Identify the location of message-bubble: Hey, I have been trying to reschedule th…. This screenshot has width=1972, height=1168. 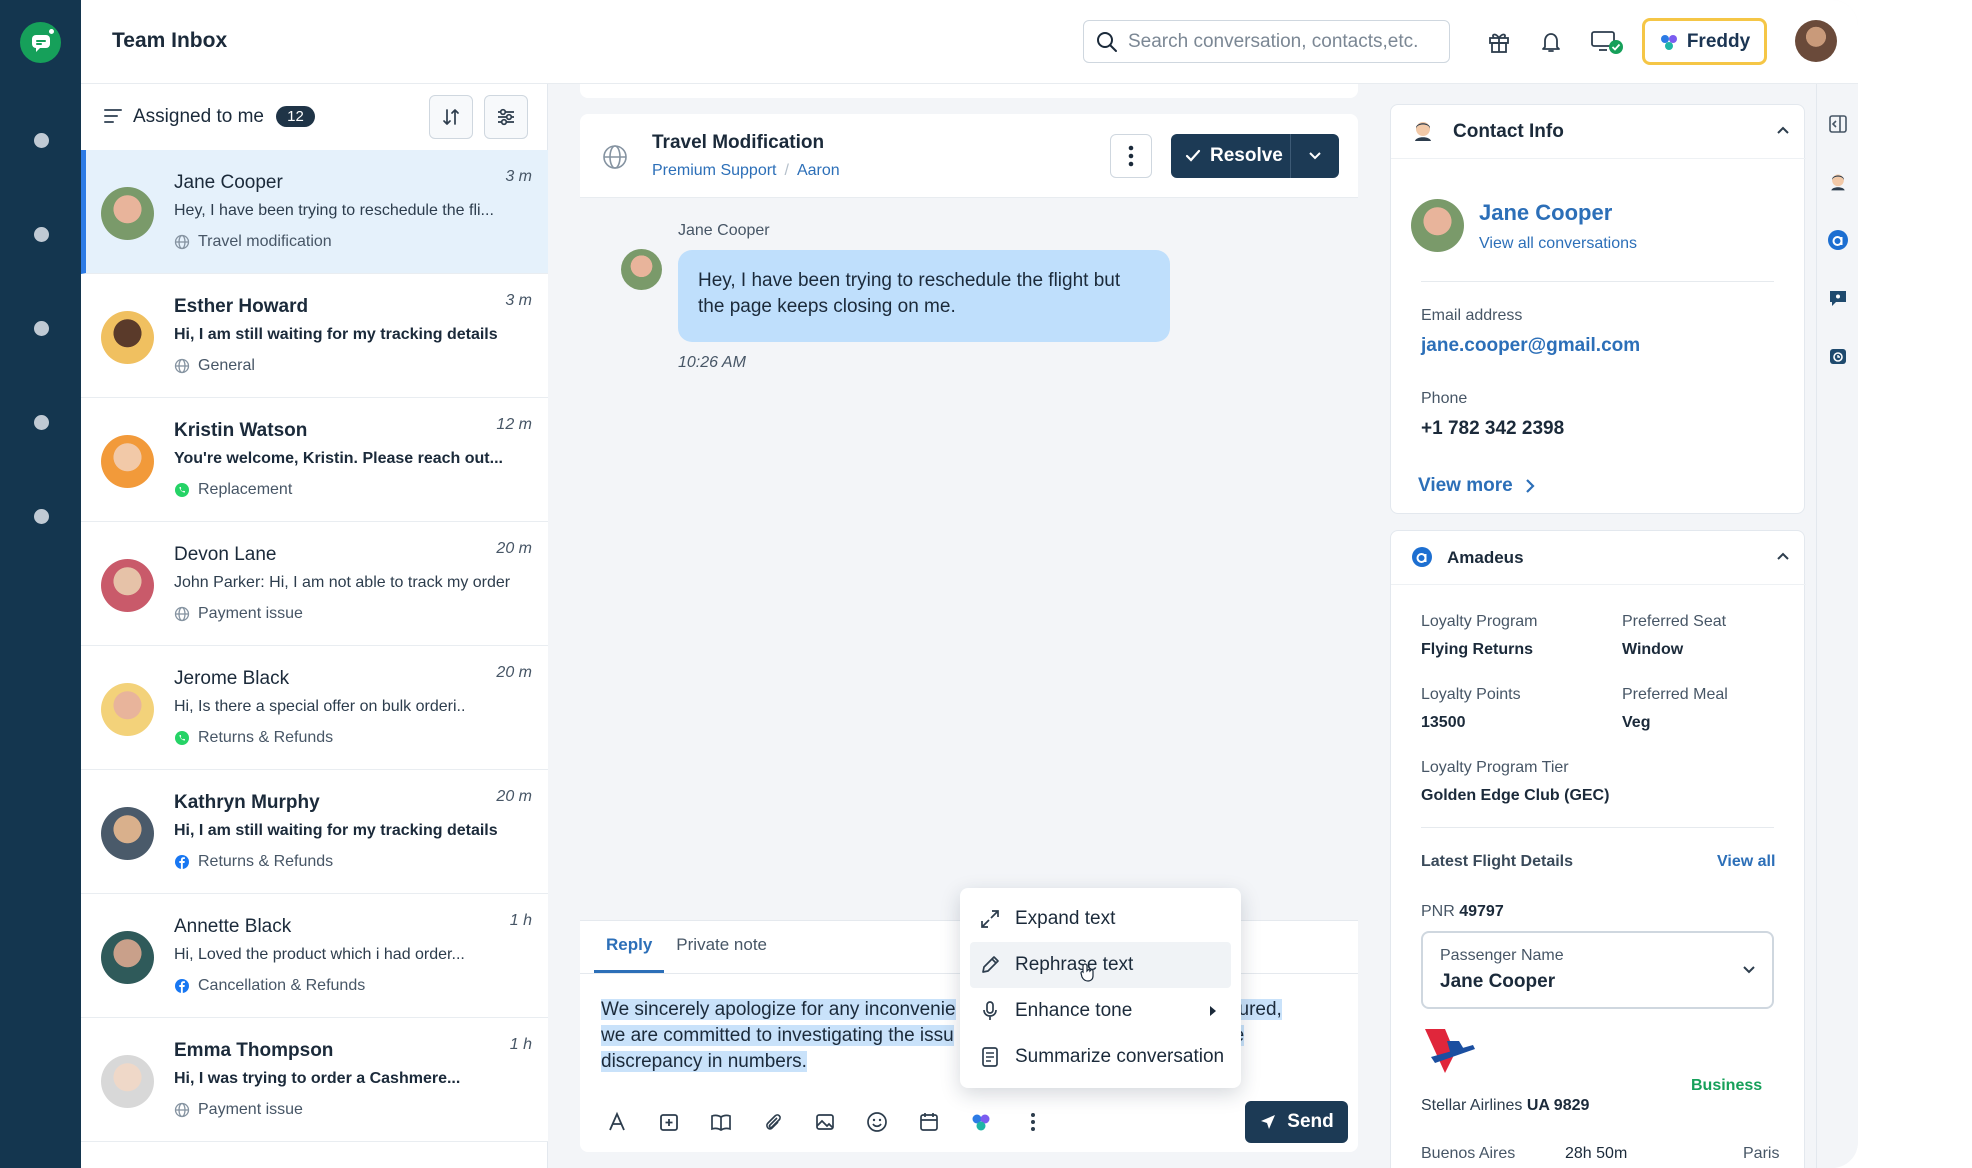
(924, 296).